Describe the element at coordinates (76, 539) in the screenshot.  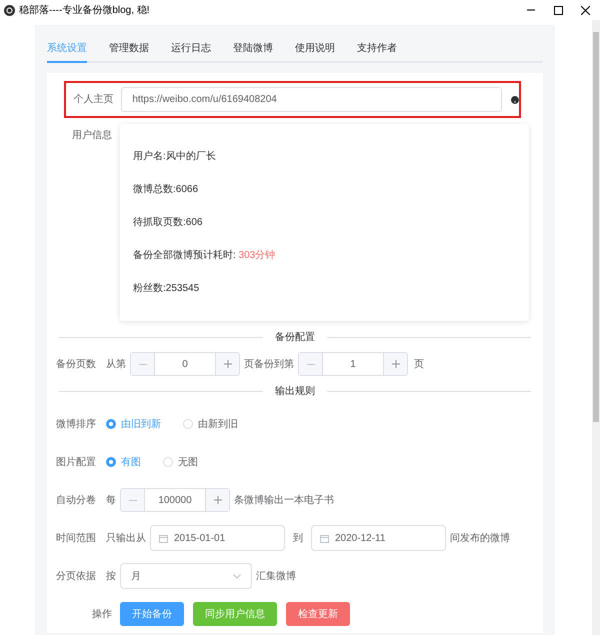
I see `form-label: 时间范围` at that location.